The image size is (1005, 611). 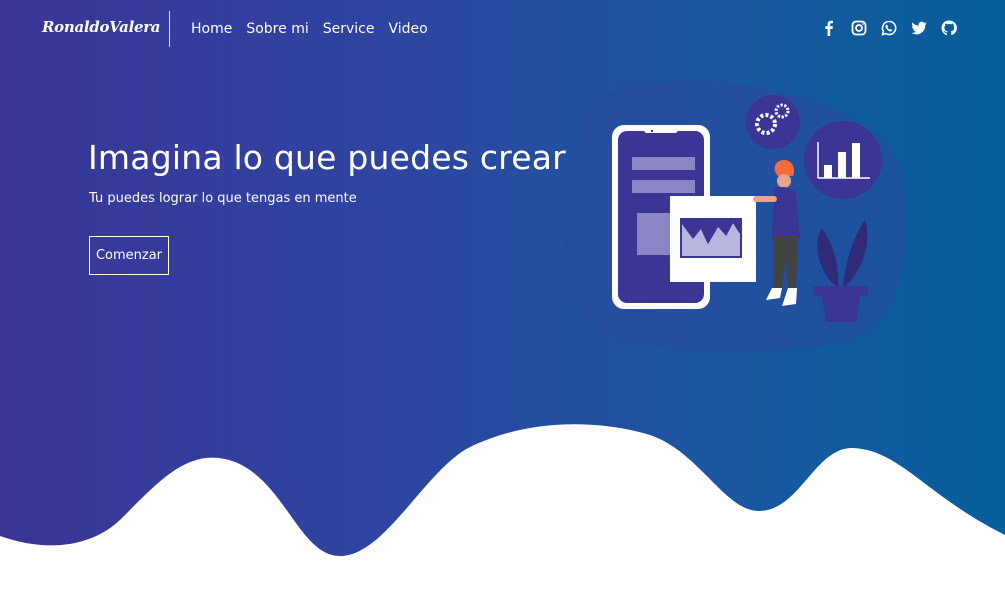 What do you see at coordinates (327, 157) in the screenshot?
I see `hero-title: Imagina lo que puedes crear` at bounding box center [327, 157].